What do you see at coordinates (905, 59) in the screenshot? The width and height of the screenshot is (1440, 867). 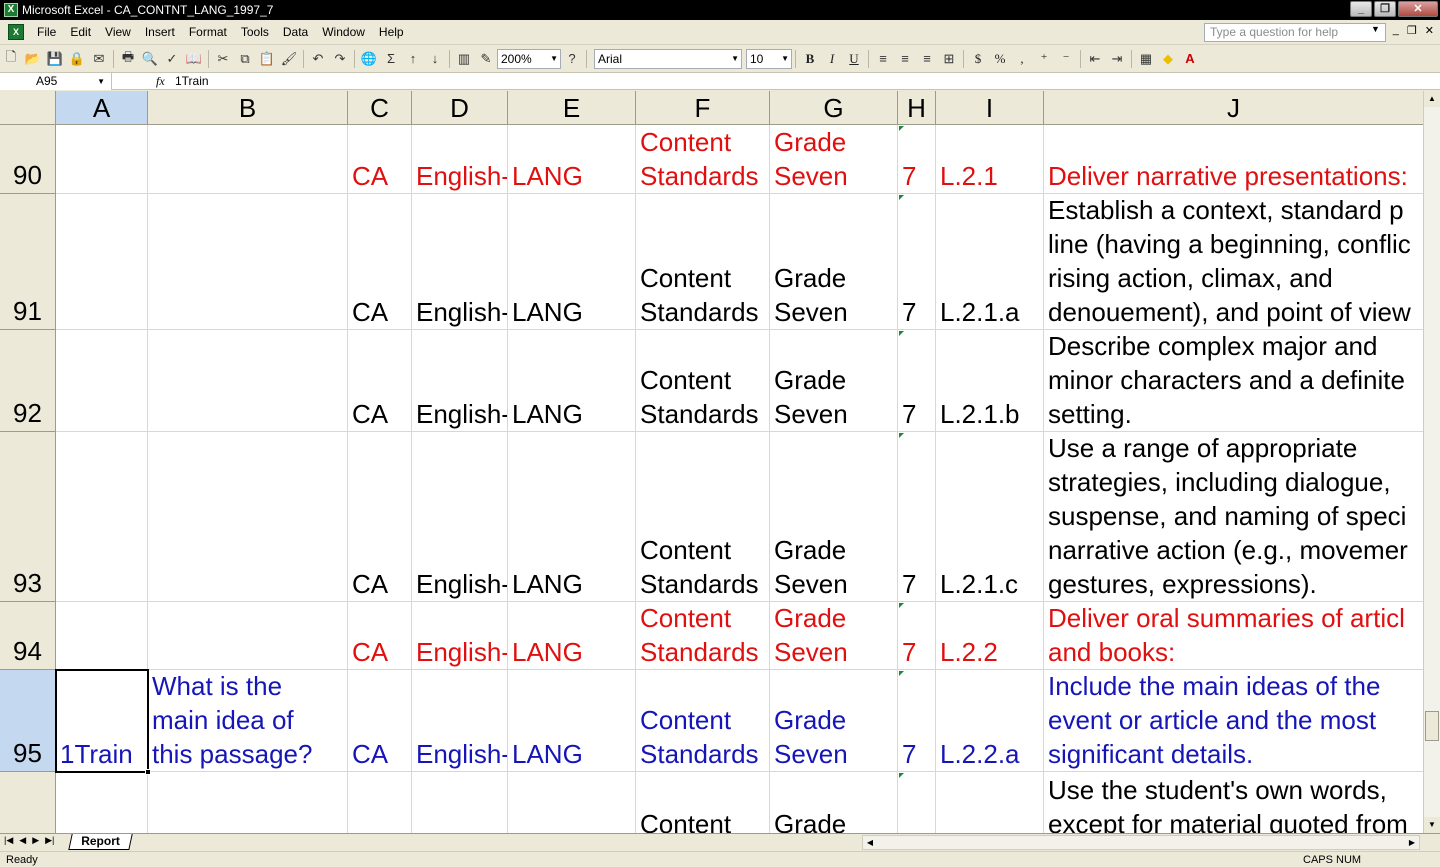 I see `align-center-icon: ≡` at bounding box center [905, 59].